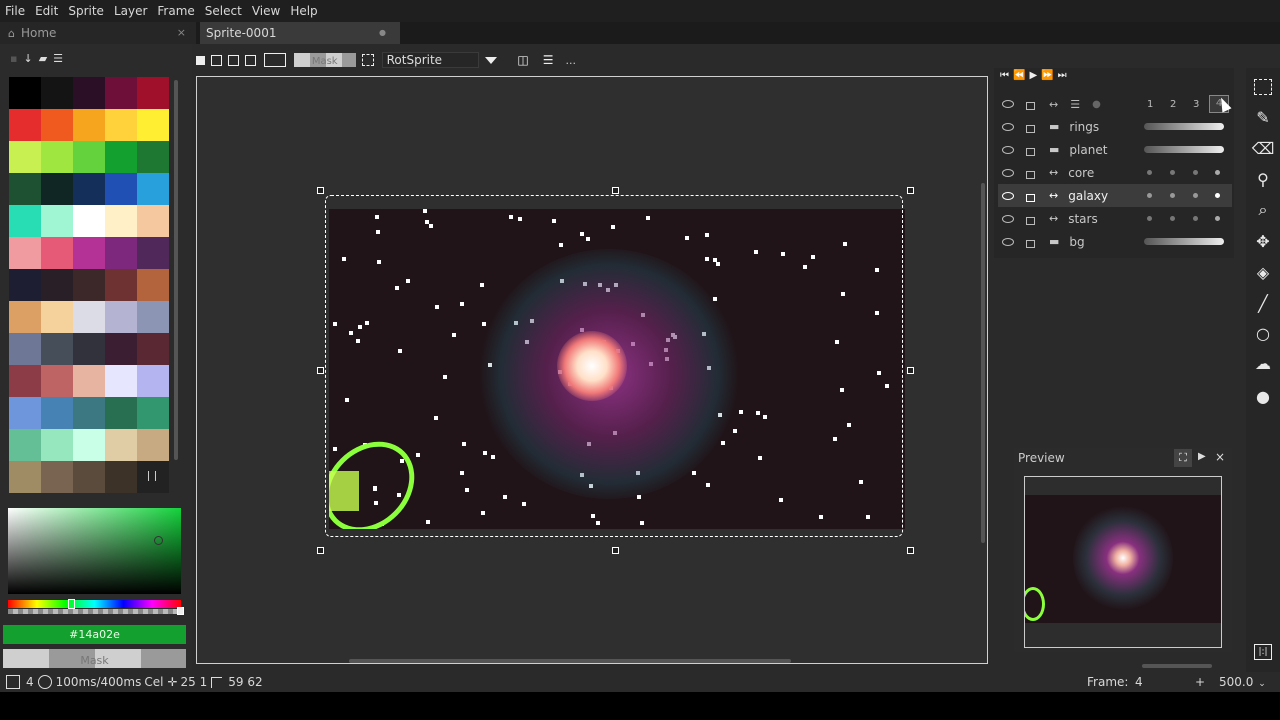 This screenshot has width=1280, height=720. What do you see at coordinates (223, 11) in the screenshot?
I see `menu-select: Select` at bounding box center [223, 11].